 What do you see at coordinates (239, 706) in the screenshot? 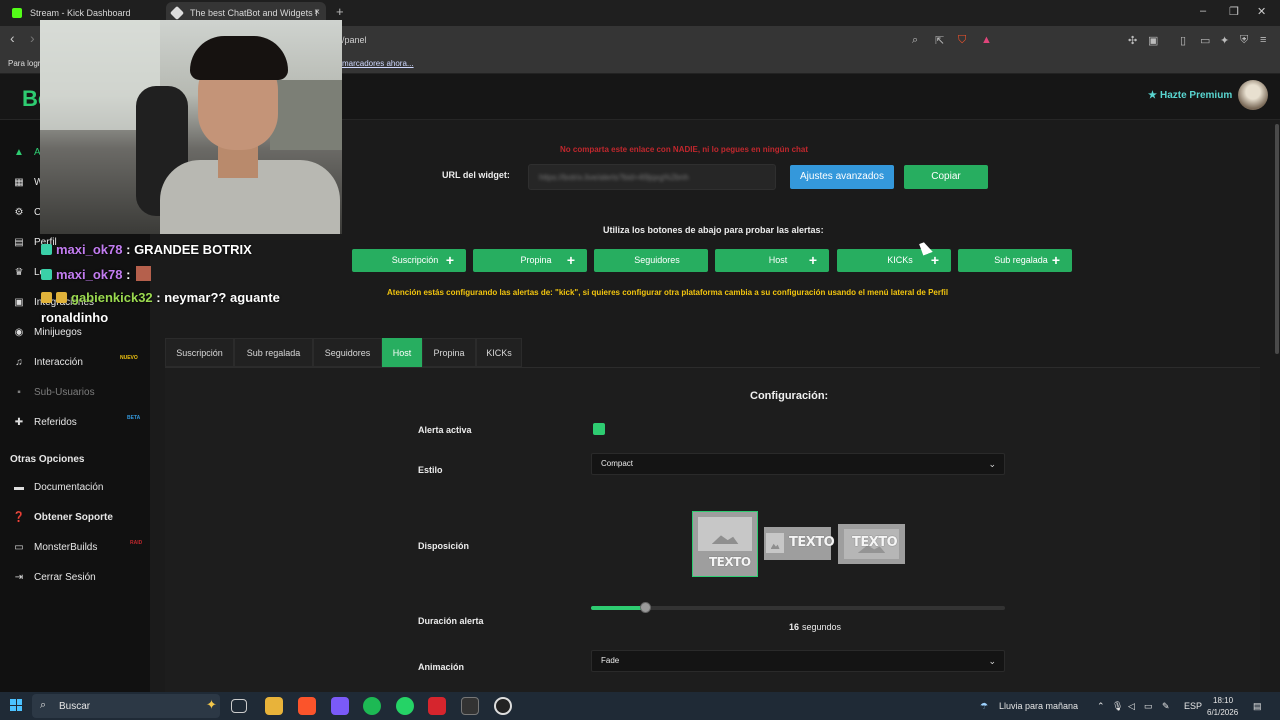
I see `task-view-icon` at bounding box center [239, 706].